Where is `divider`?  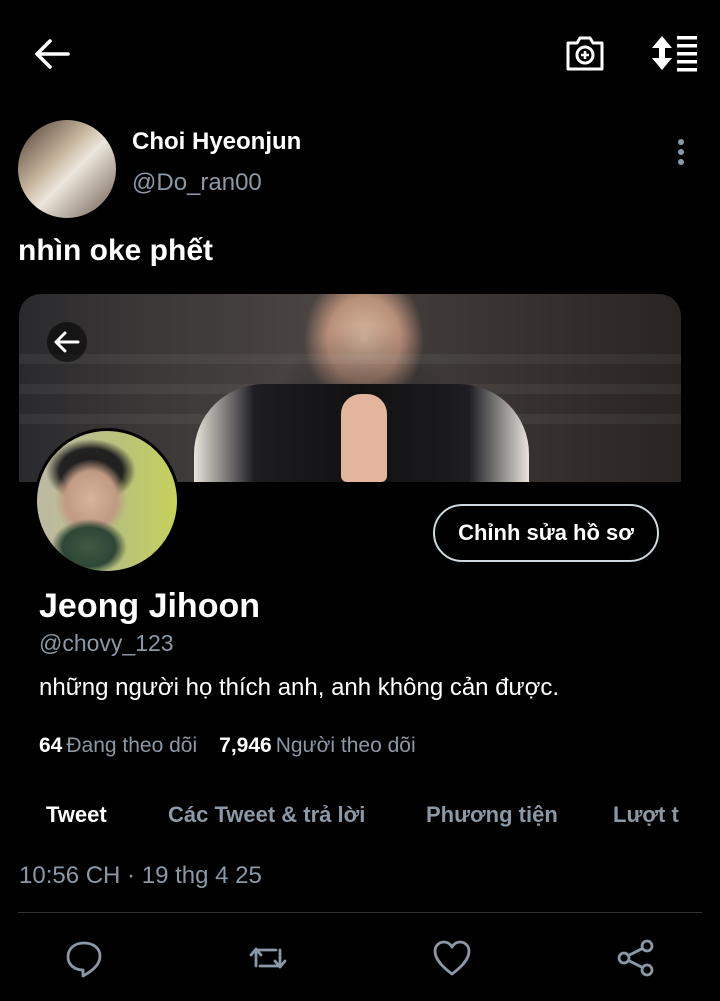
divider is located at coordinates (360, 912).